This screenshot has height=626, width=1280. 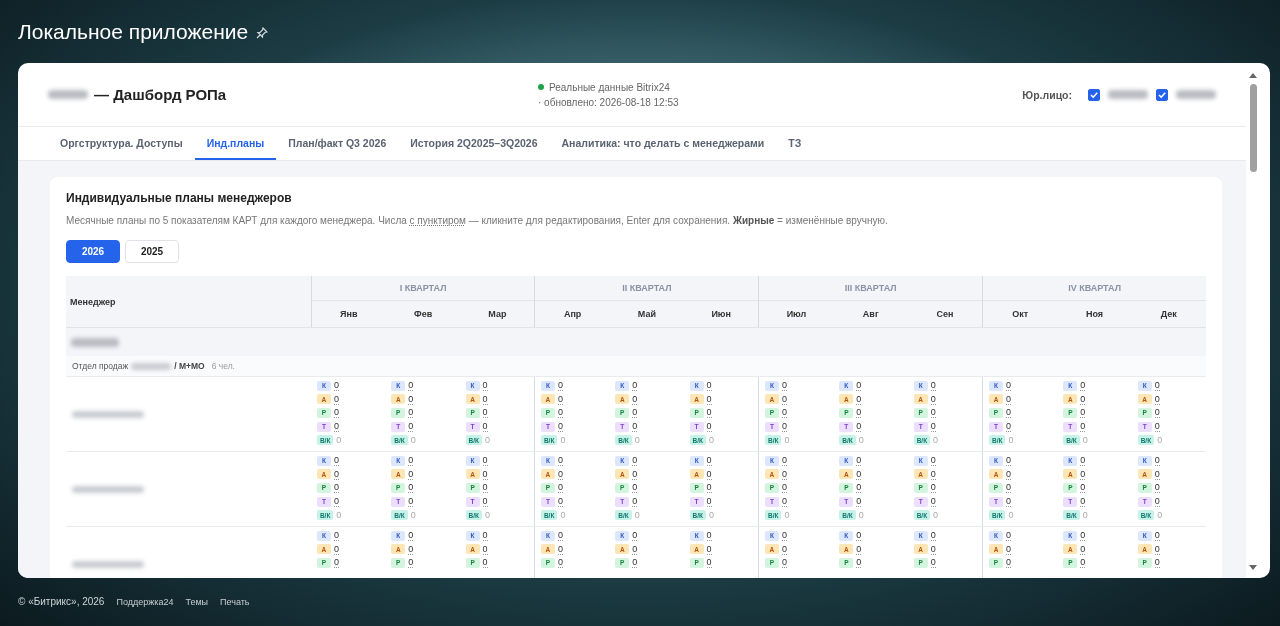 I want to click on footer-link: Поддержка24, so click(x=145, y=601).